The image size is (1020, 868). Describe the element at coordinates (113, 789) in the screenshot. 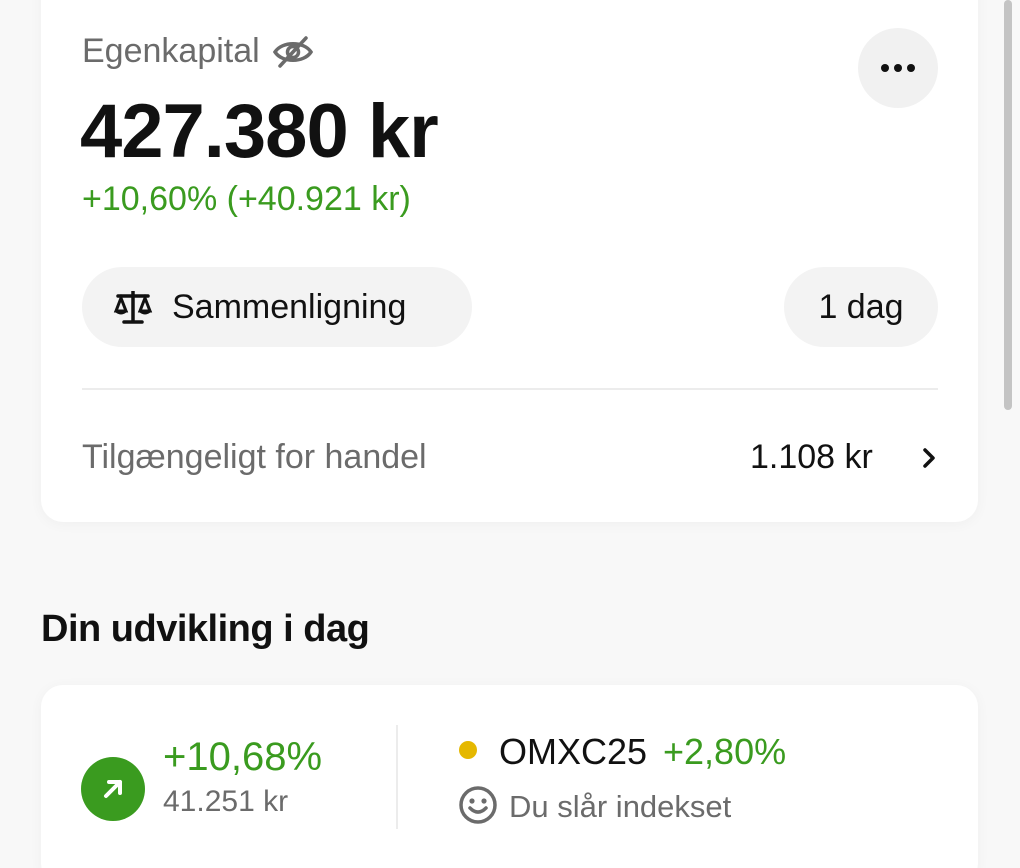

I see `arrow-up-right-icon` at that location.